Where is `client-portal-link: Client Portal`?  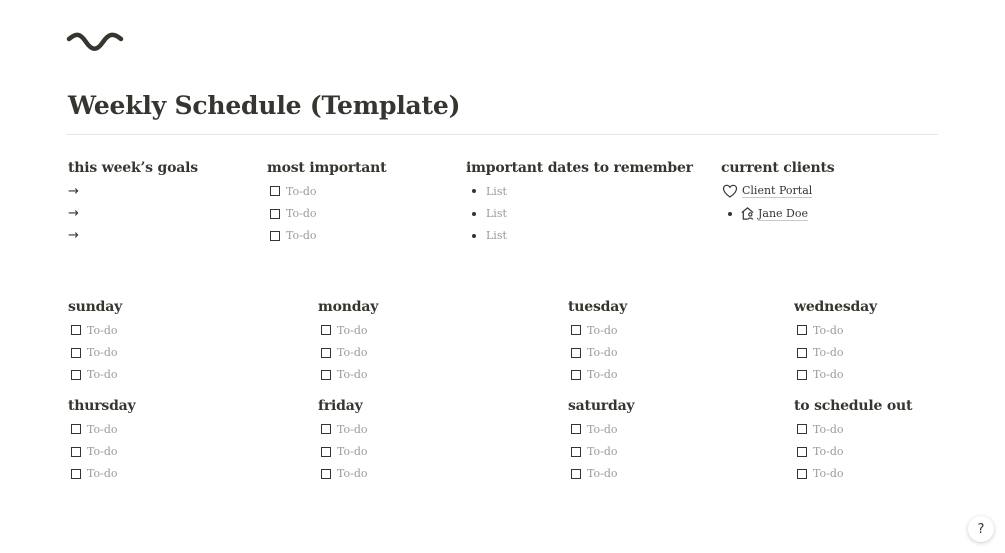
client-portal-link: Client Portal is located at coordinates (777, 191).